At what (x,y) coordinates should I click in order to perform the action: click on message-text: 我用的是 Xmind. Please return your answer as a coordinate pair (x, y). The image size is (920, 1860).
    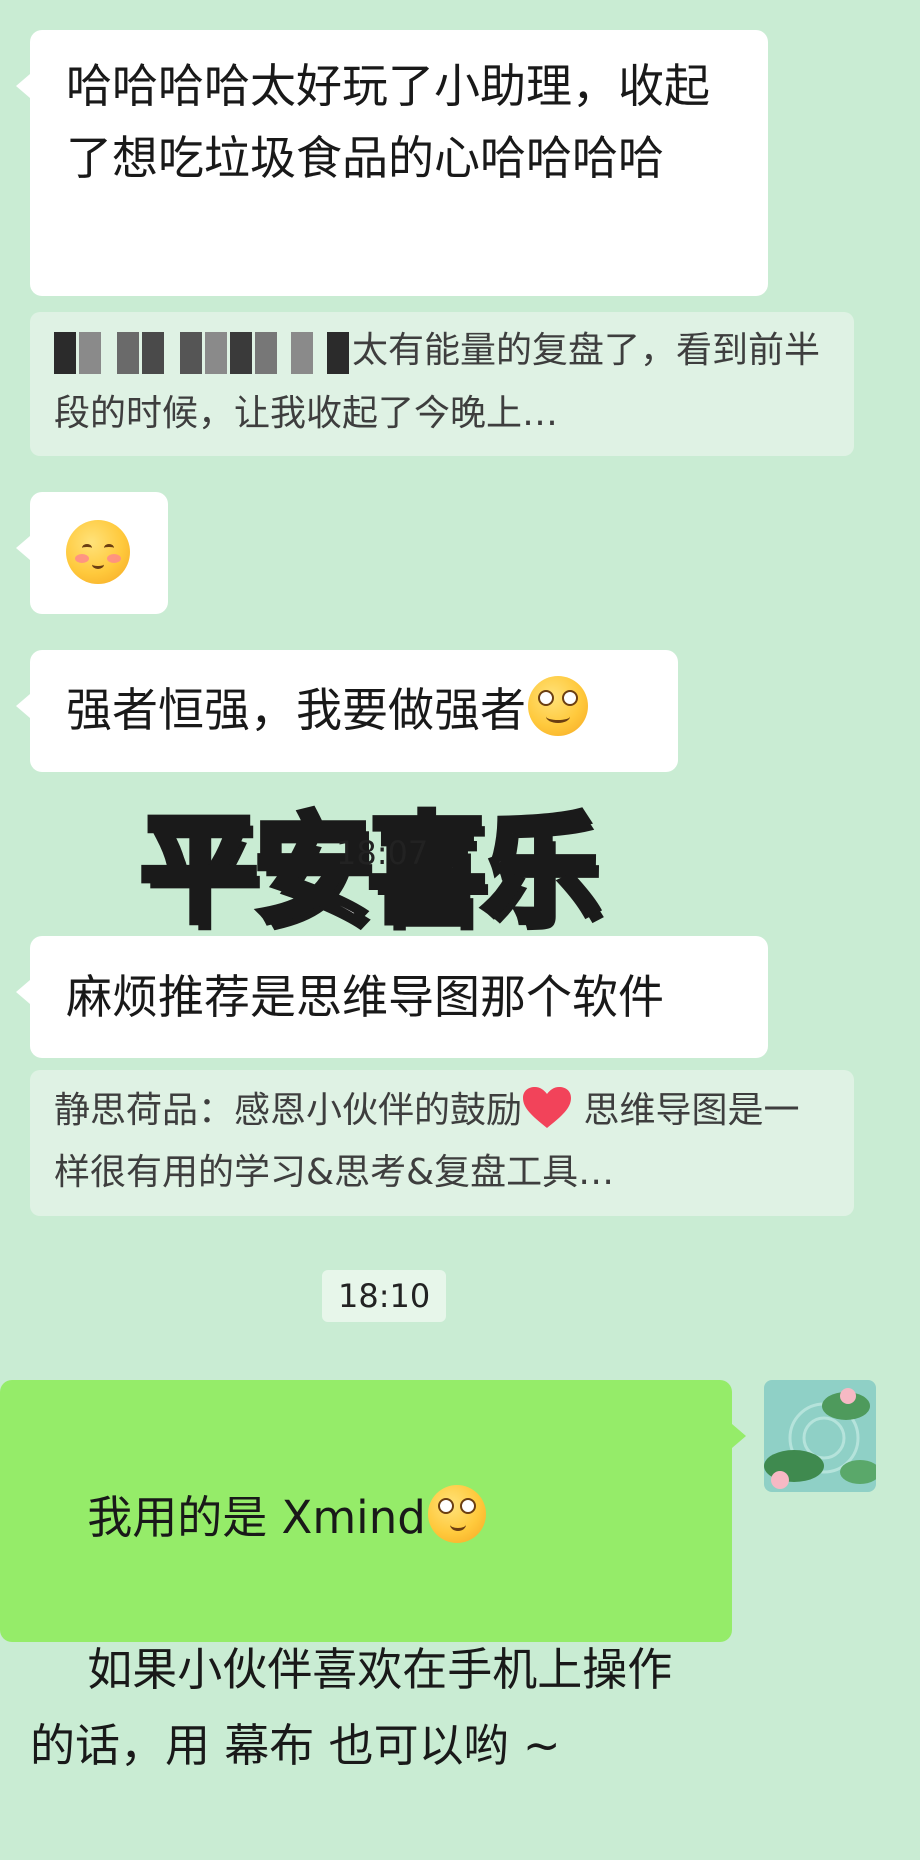
    Looking at the image, I should click on (256, 1517).